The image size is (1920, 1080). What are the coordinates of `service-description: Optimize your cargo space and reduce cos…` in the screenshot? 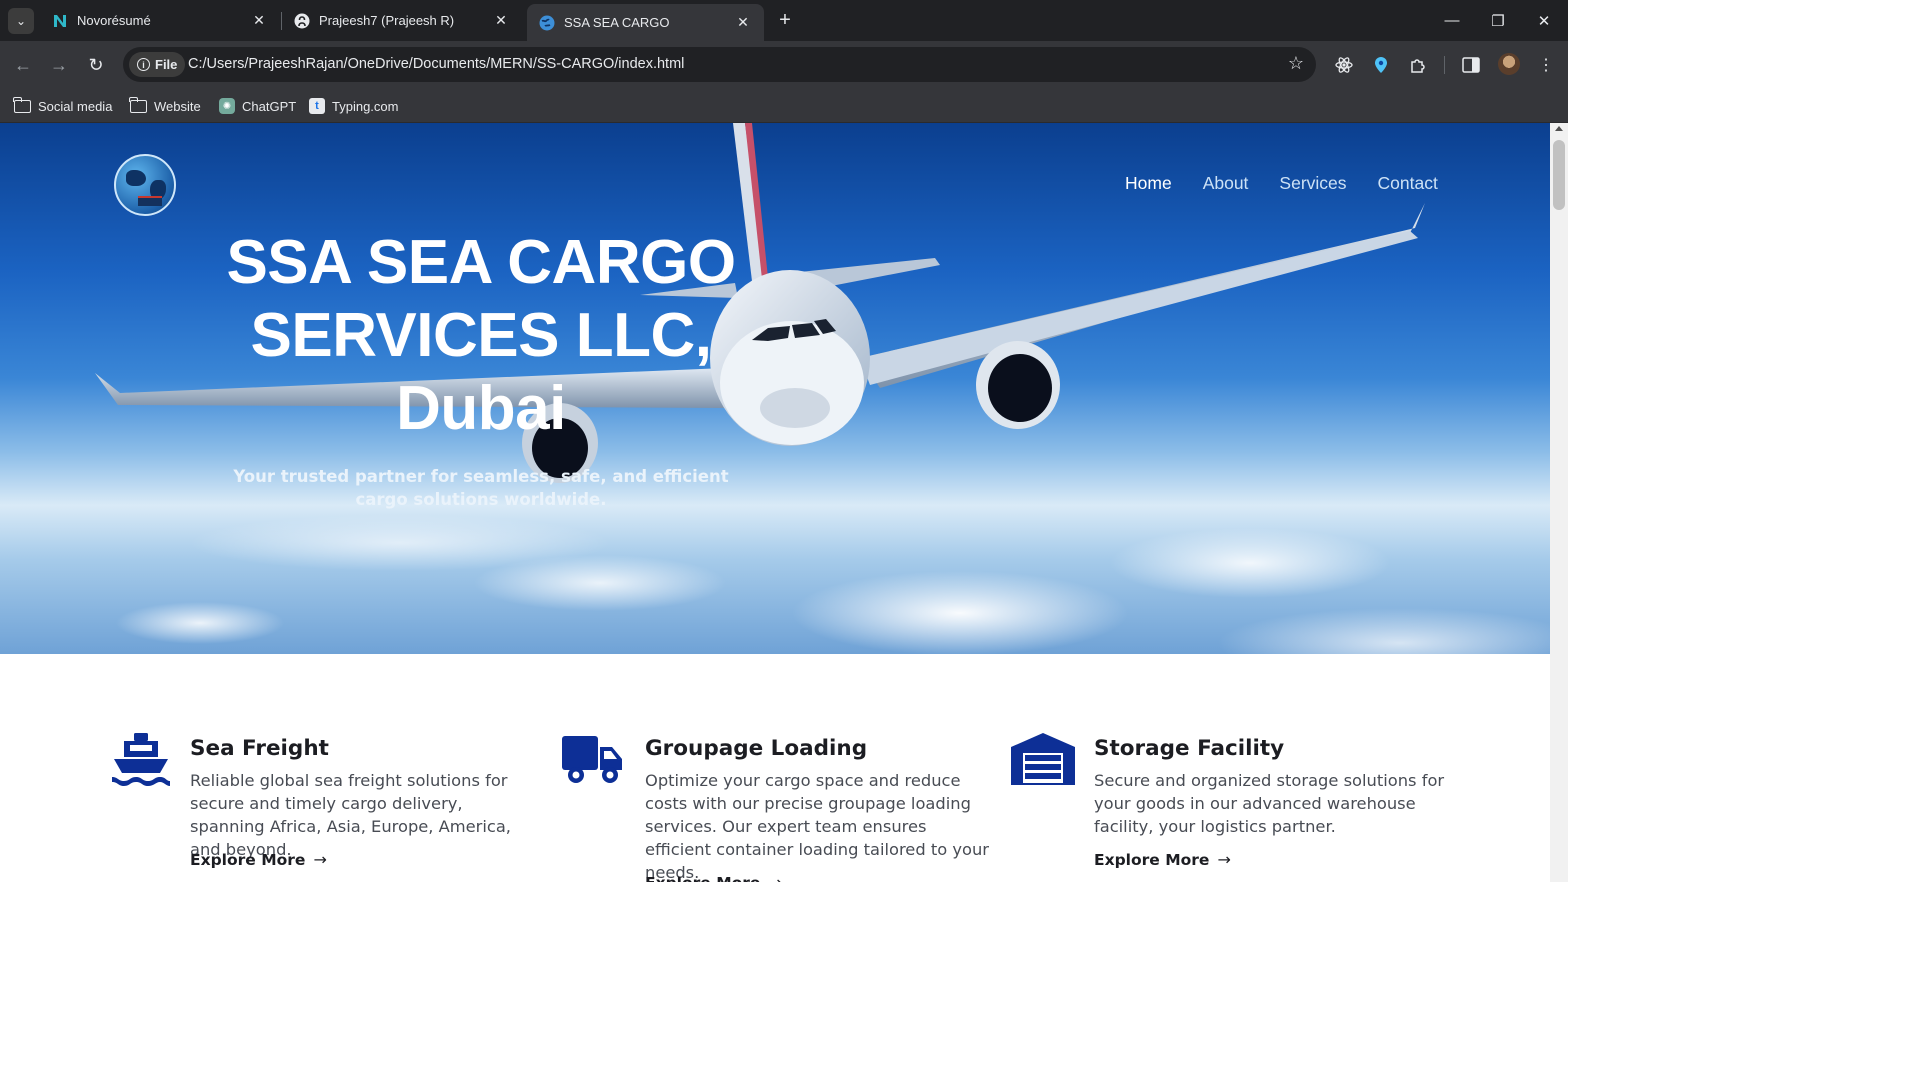 It's located at (817, 826).